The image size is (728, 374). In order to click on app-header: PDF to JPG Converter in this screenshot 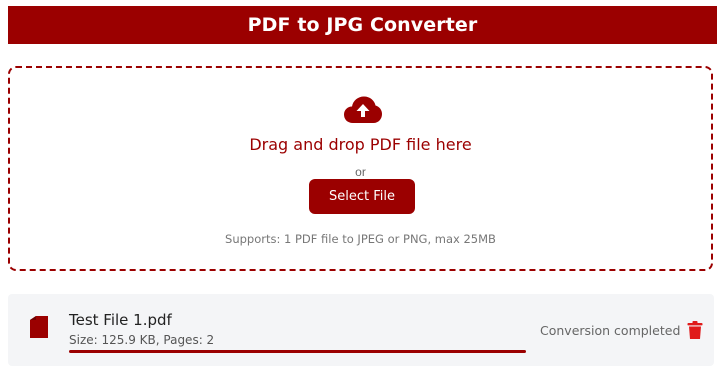, I will do `click(362, 25)`.